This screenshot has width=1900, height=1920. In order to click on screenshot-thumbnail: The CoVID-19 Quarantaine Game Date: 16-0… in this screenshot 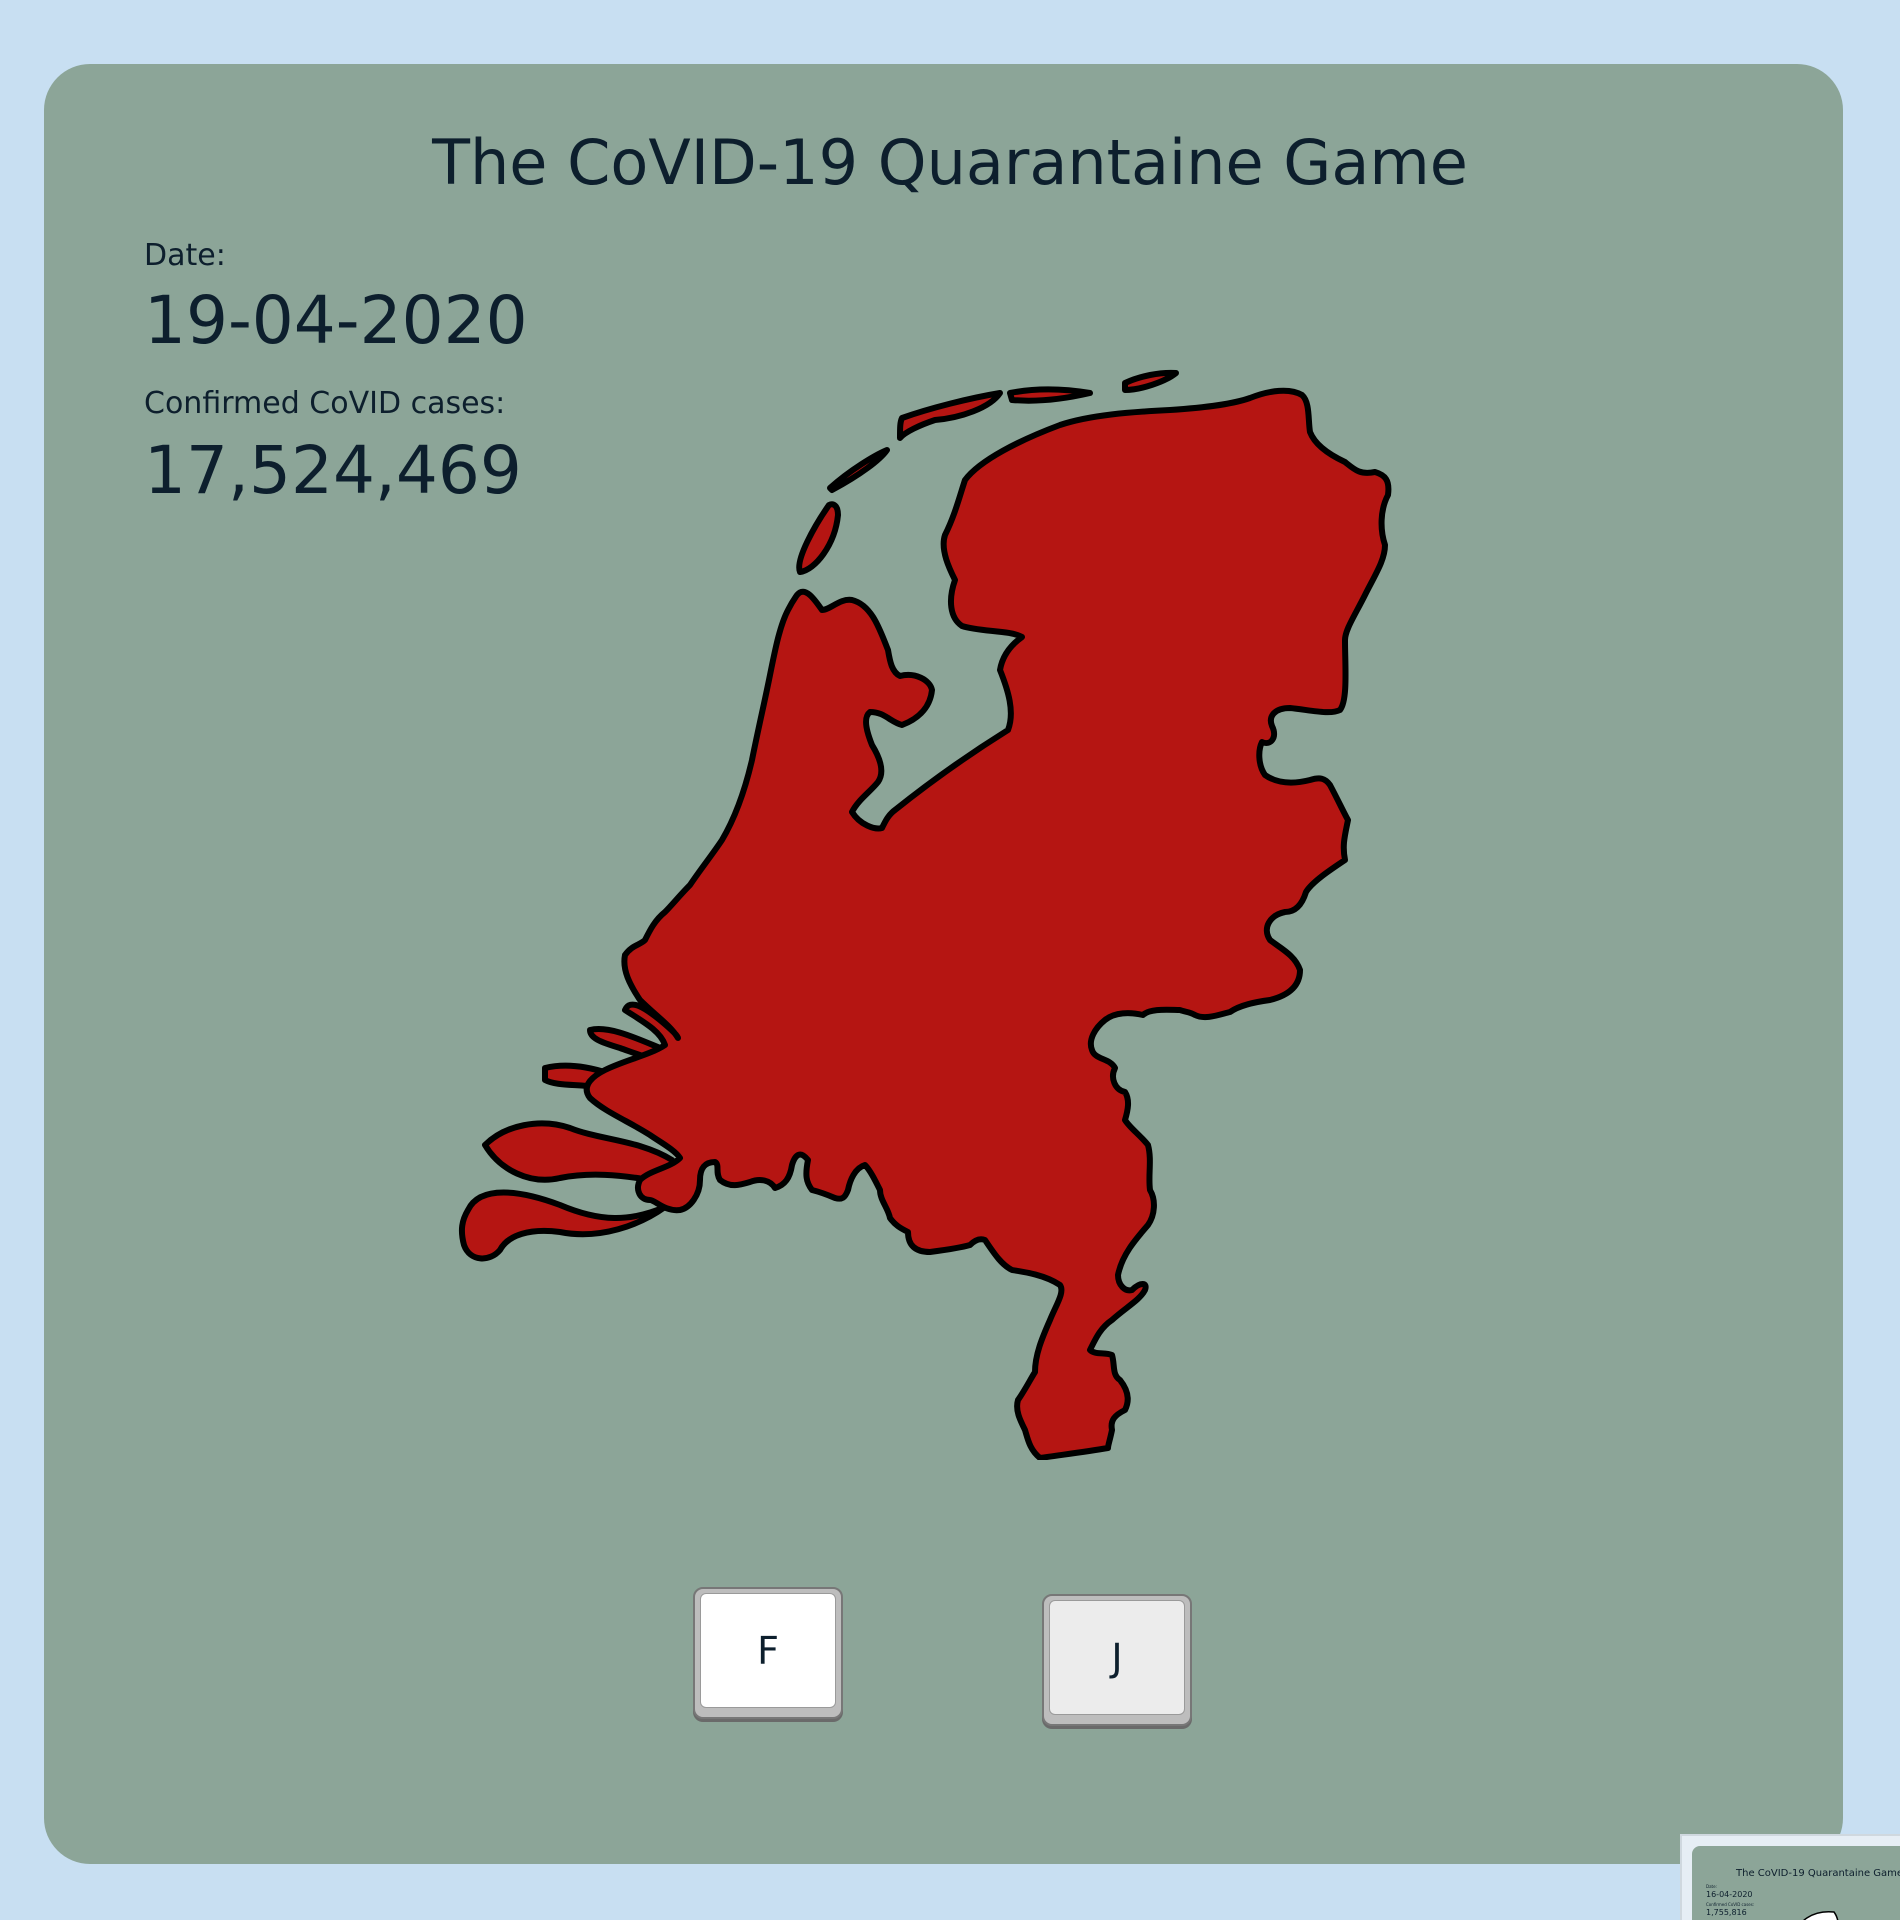, I will do `click(1790, 1877)`.